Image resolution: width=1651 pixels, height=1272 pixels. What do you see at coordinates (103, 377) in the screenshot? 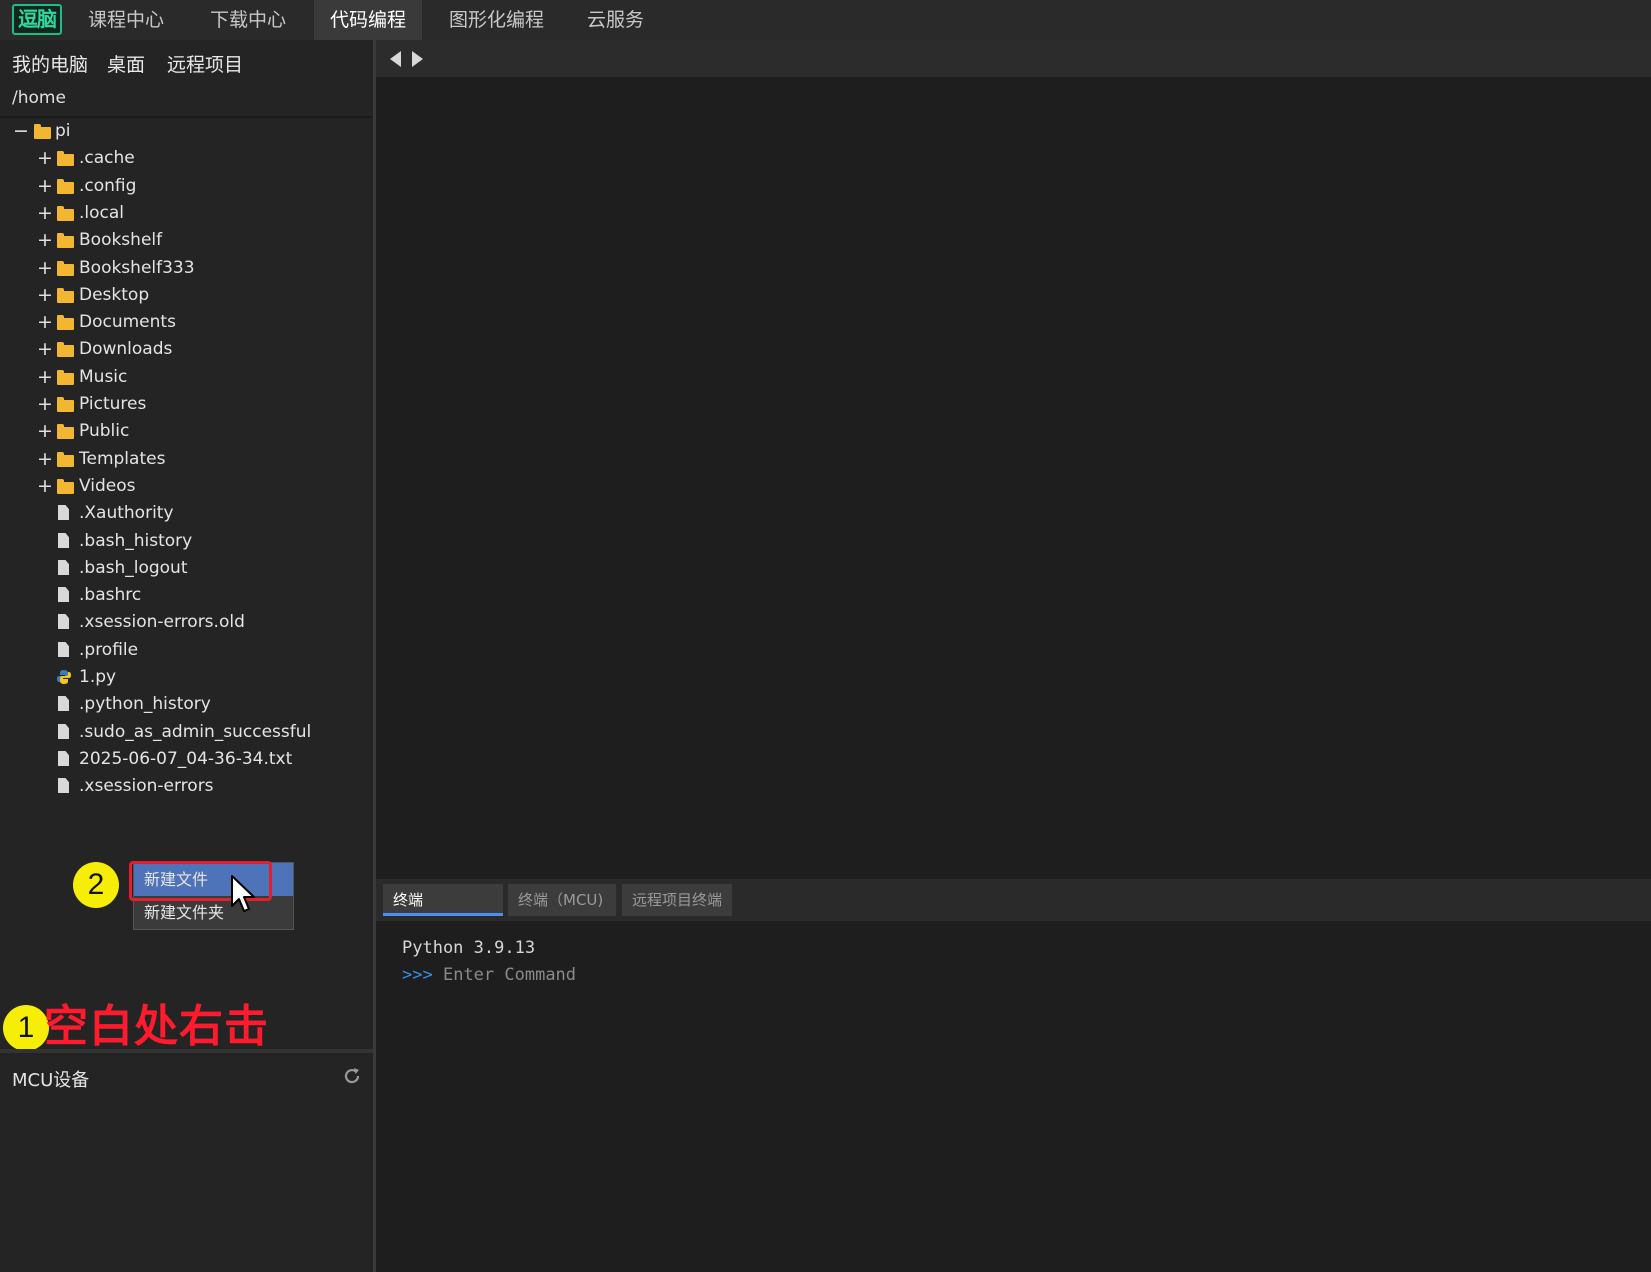
I see `tree-item-label: Music` at bounding box center [103, 377].